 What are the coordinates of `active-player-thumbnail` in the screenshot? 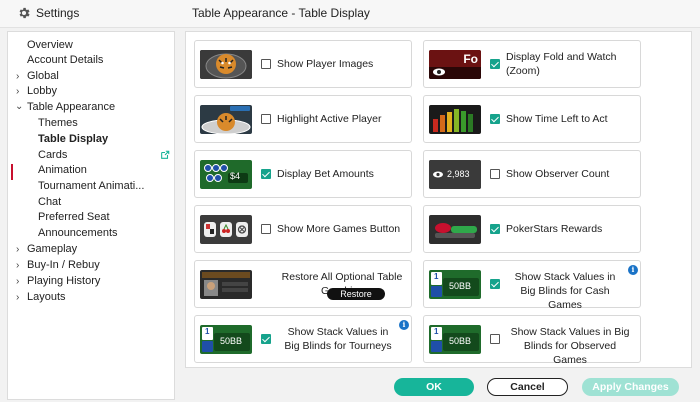 It's located at (226, 119).